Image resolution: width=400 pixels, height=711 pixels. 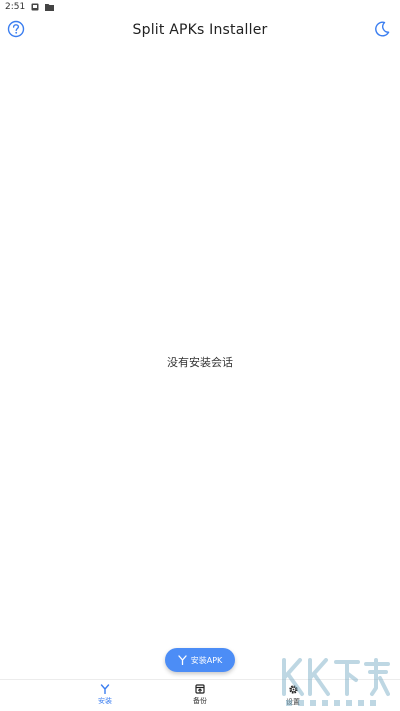 I want to click on nav-item-backup: 备份, so click(x=200, y=695).